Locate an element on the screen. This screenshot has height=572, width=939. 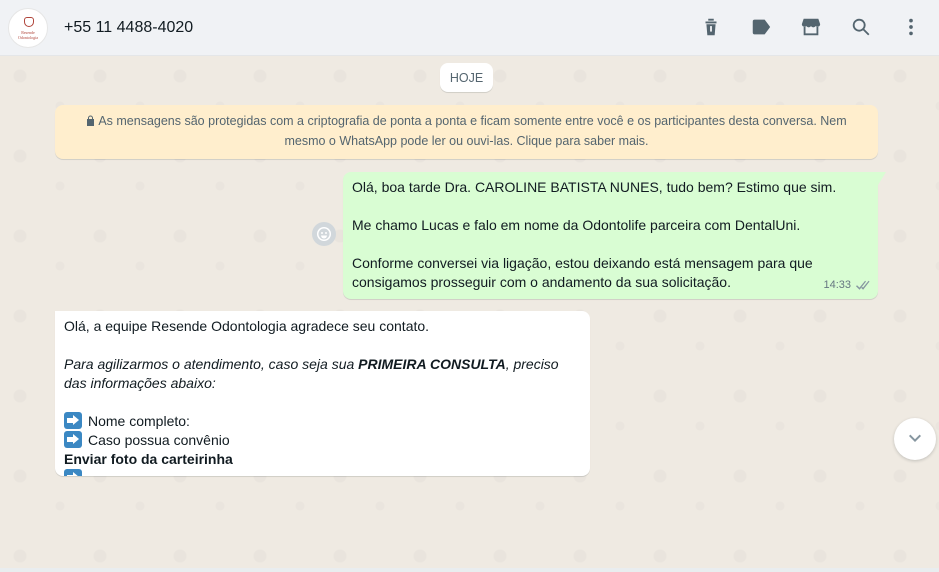
tooth-logo-icon is located at coordinates (29, 21).